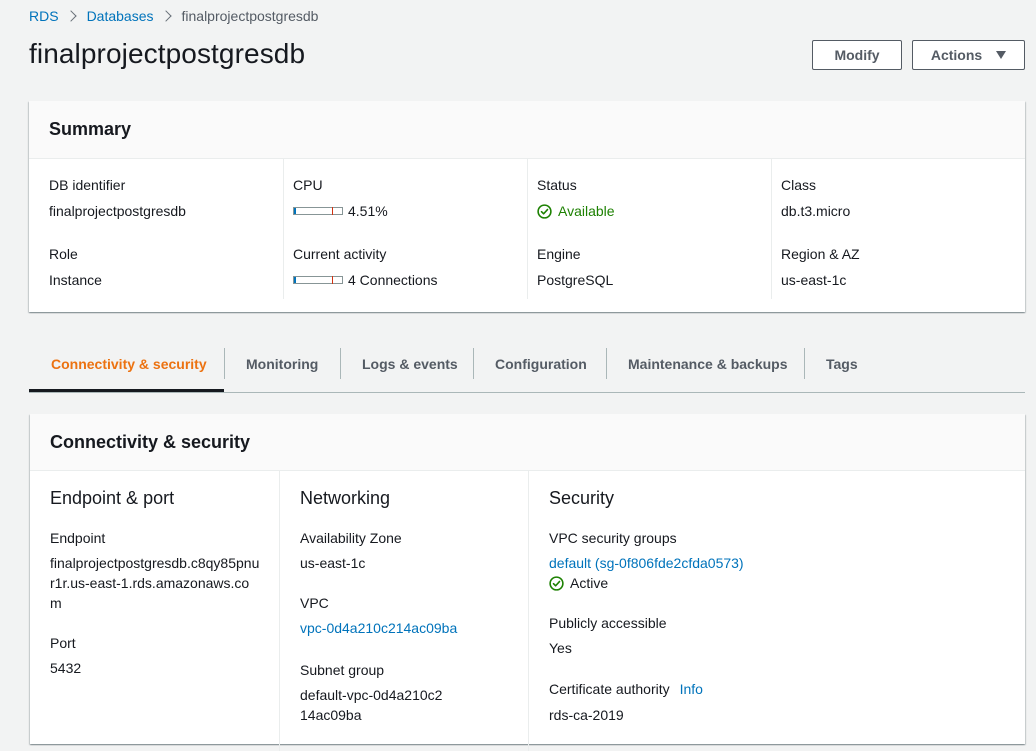 This screenshot has width=1036, height=751. Describe the element at coordinates (816, 211) in the screenshot. I see `class-value: db.t3.micro` at that location.